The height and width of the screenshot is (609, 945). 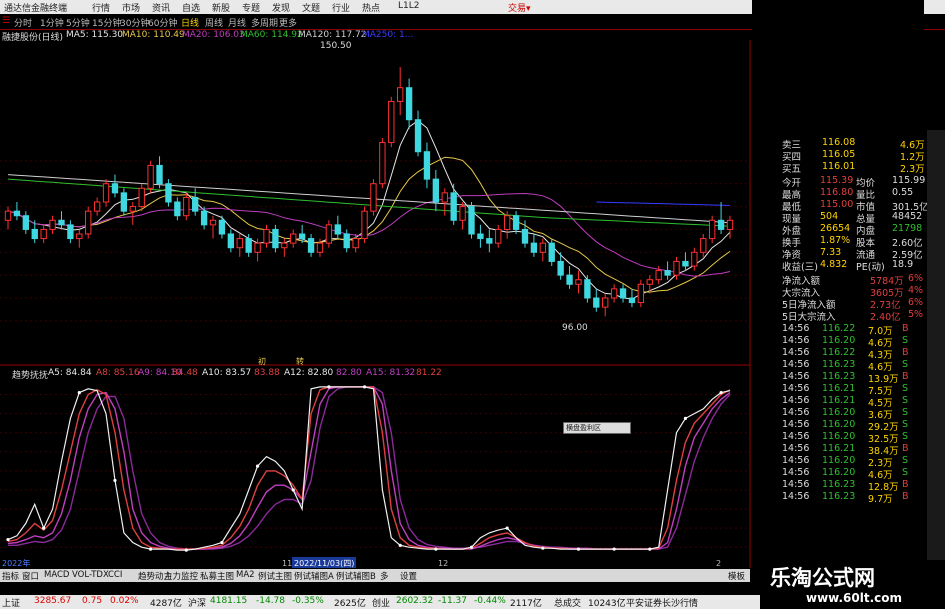 I want to click on indicator-tab: 指标, so click(x=10, y=576).